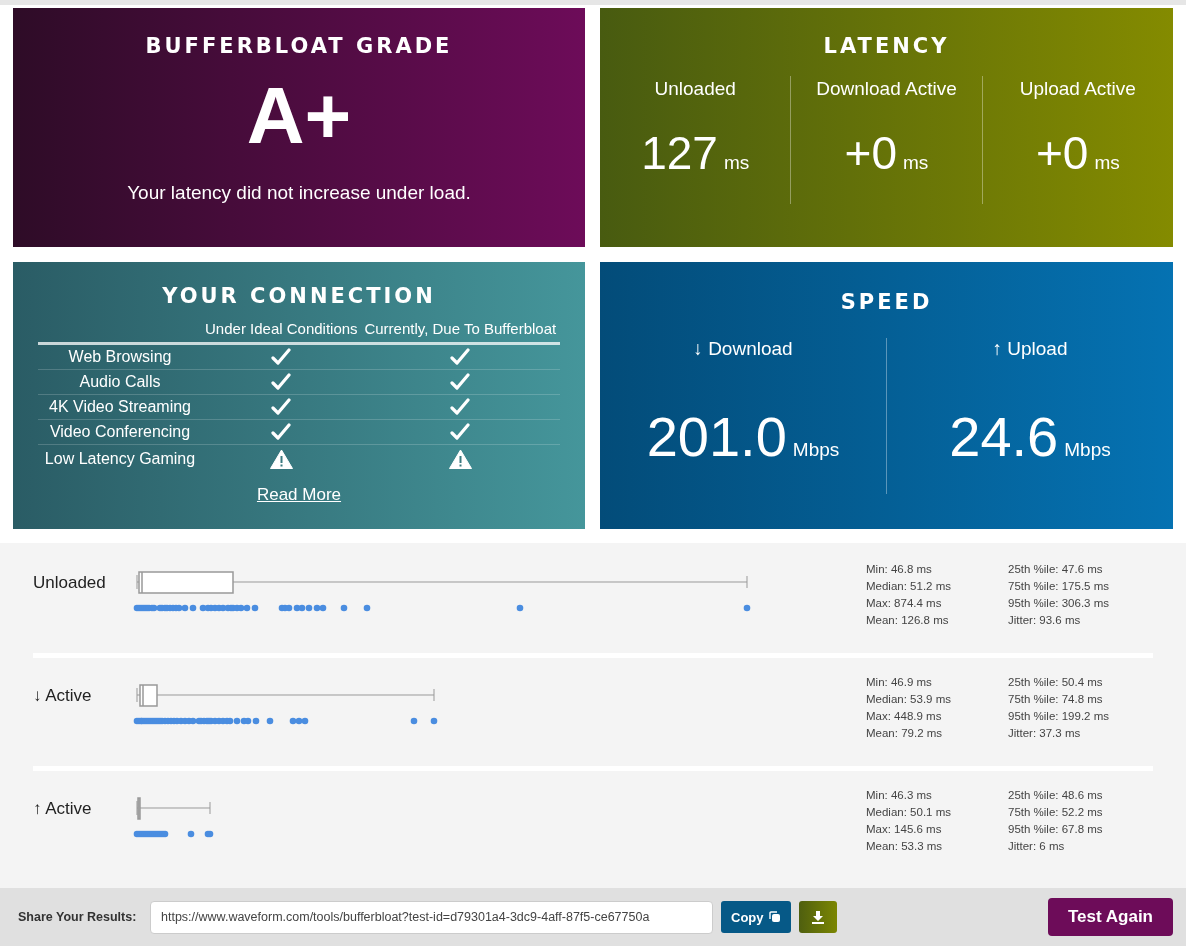 The height and width of the screenshot is (948, 1186). I want to click on speed-value: 24.6, so click(1004, 436).